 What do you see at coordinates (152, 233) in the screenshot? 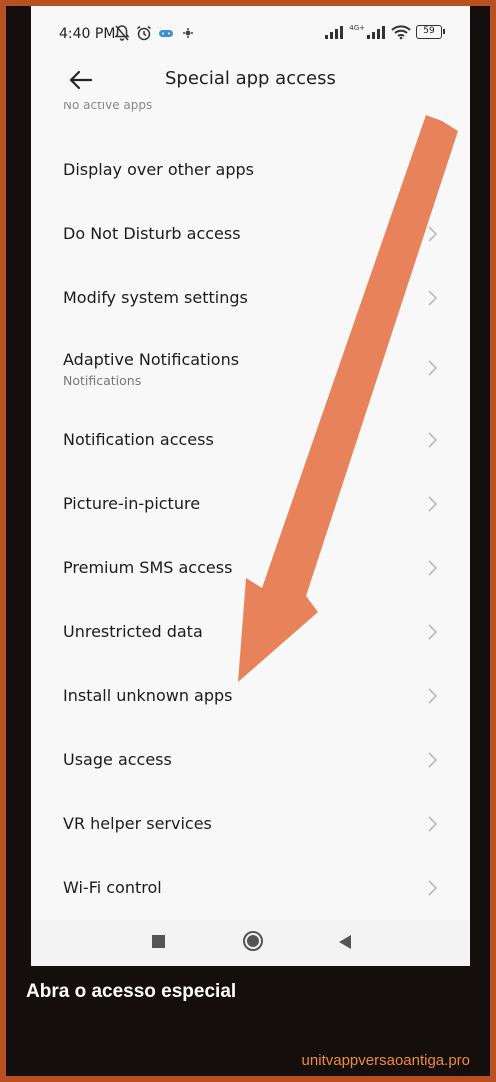
I see `list-item-label: Do Not Disturb access` at bounding box center [152, 233].